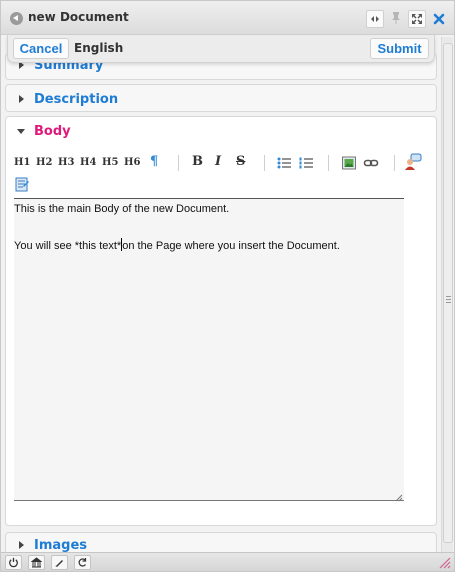  What do you see at coordinates (439, 19) in the screenshot?
I see `close-icon` at bounding box center [439, 19].